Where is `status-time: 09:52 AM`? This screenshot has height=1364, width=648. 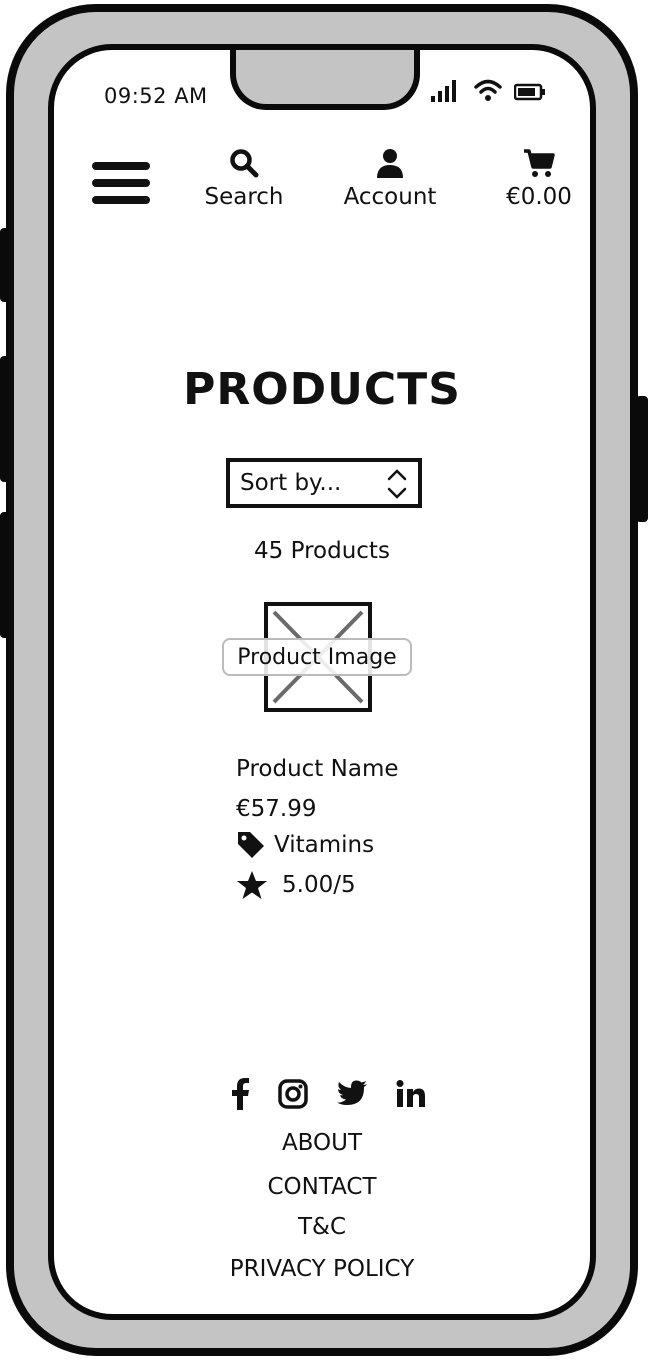
status-time: 09:52 AM is located at coordinates (156, 96).